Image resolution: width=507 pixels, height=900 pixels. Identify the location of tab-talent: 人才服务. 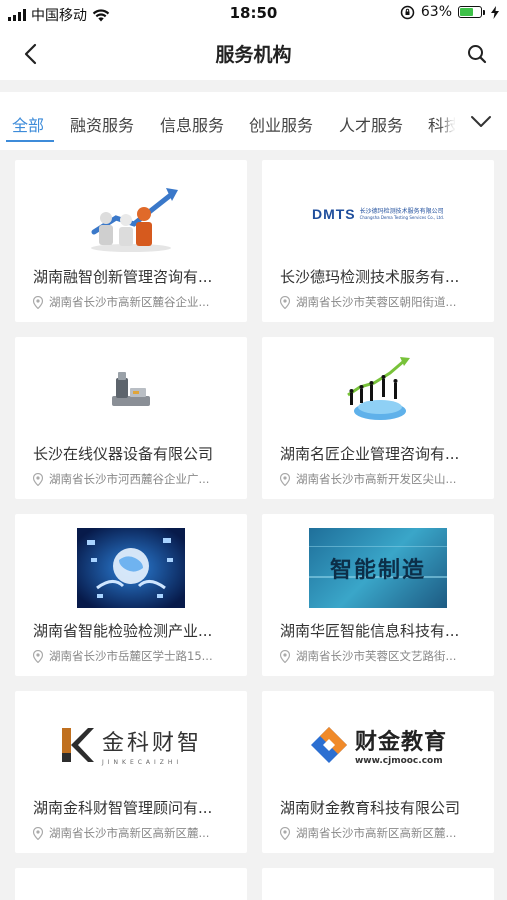
(371, 124).